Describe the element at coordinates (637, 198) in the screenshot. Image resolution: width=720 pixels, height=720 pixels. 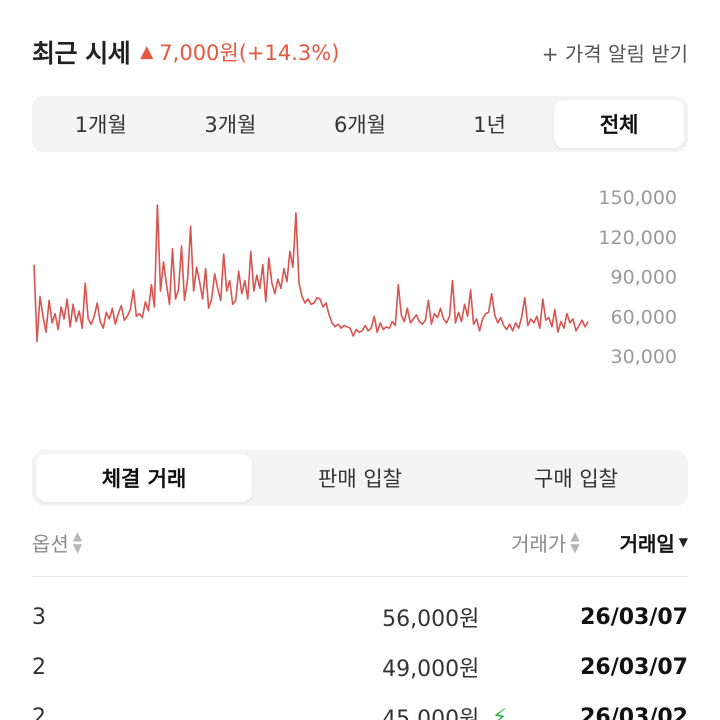
I see `y-tick-label: 150,000` at that location.